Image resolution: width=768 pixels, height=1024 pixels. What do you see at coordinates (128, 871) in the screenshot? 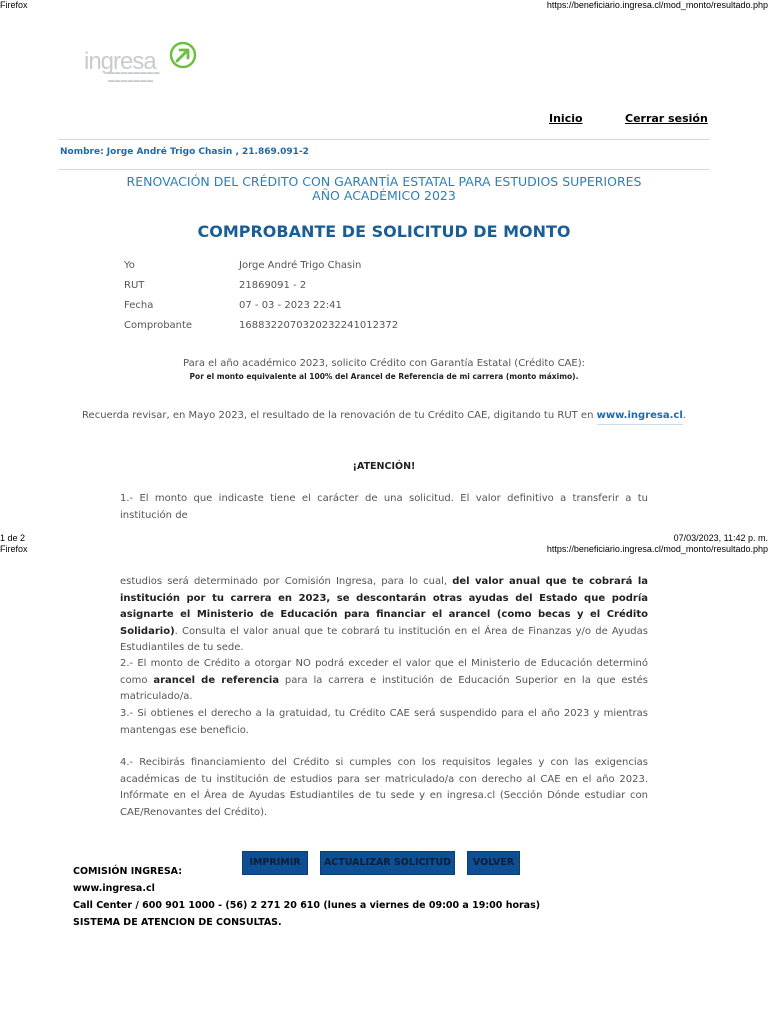
I see `footer-org: COMISIÓN INGRESA:` at bounding box center [128, 871].